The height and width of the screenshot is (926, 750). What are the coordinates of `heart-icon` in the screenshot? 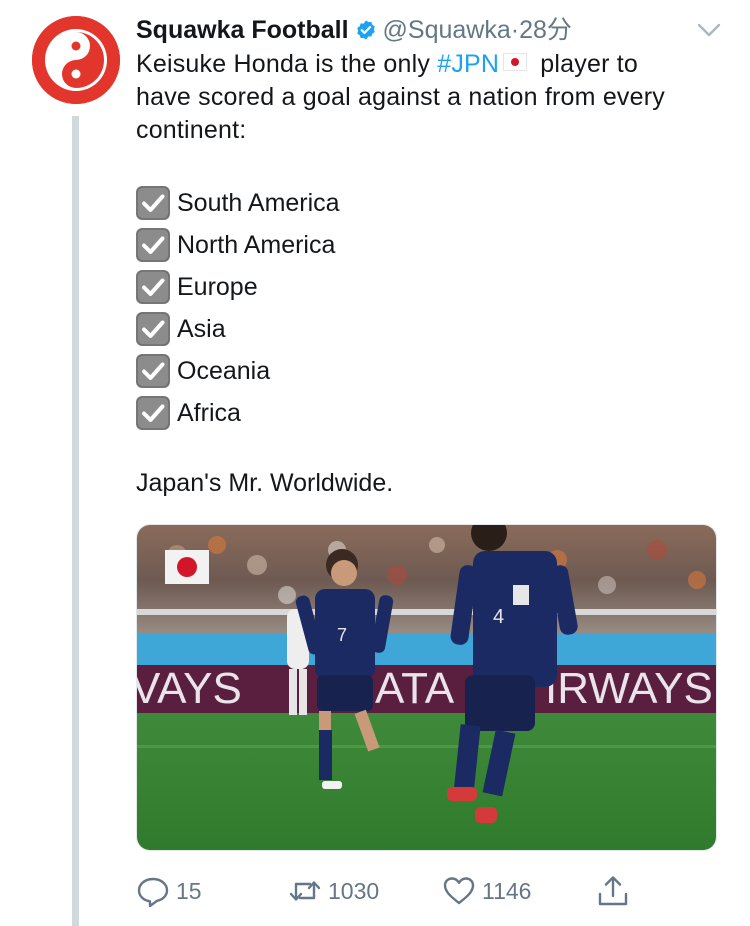 It's located at (459, 891).